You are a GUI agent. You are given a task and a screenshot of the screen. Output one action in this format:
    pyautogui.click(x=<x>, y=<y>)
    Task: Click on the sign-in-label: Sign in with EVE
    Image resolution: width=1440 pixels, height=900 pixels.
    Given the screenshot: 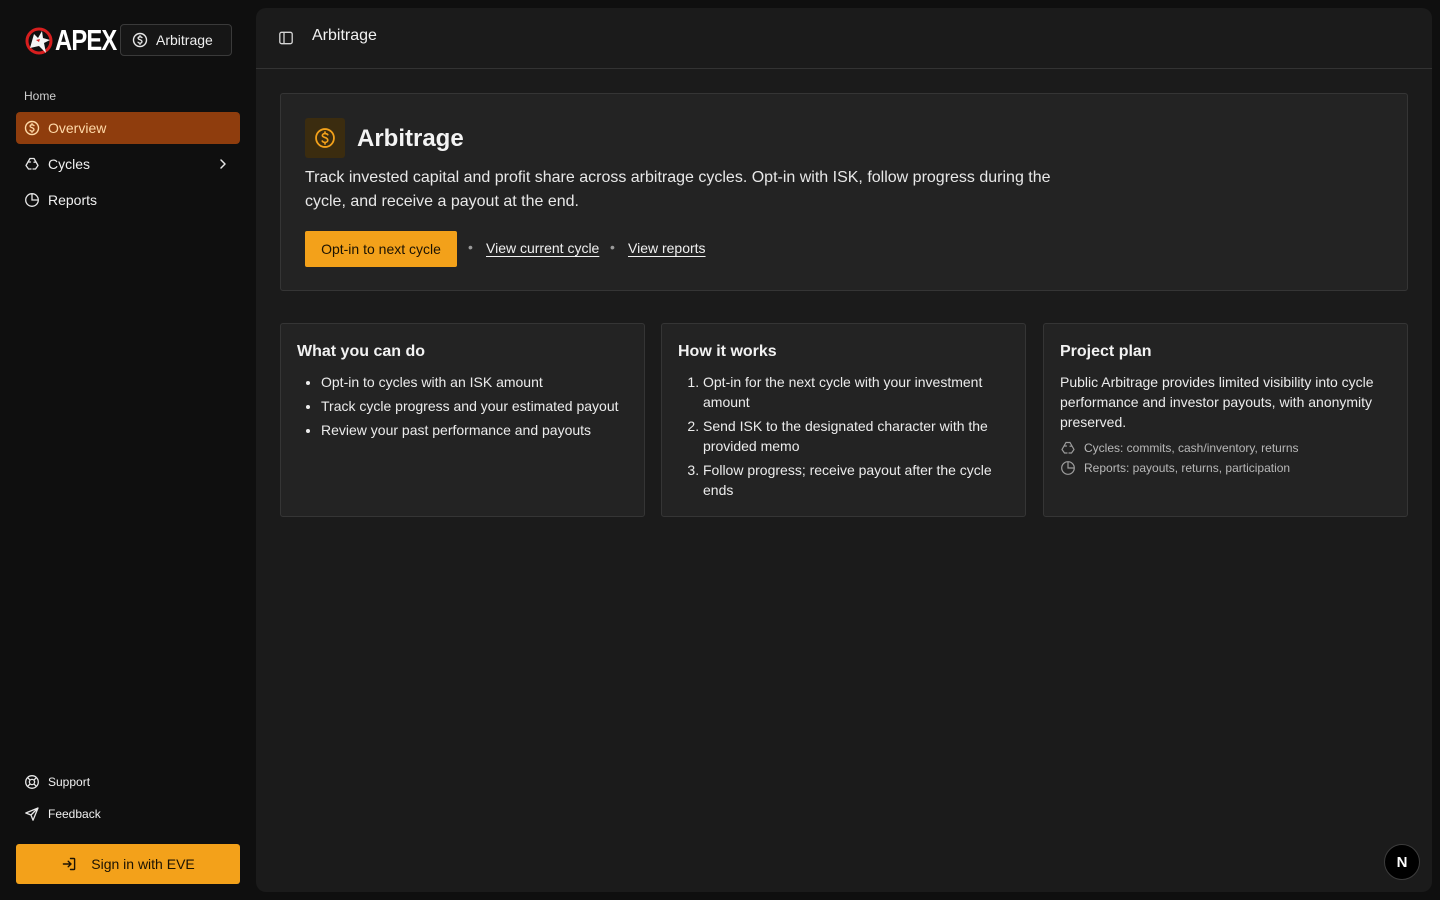 What is the action you would take?
    pyautogui.click(x=143, y=864)
    